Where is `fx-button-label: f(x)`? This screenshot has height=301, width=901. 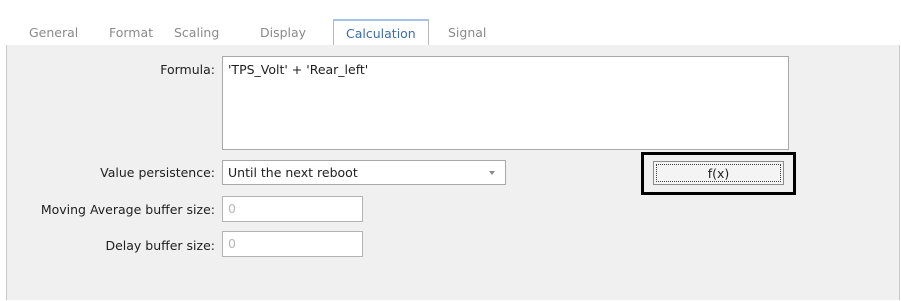
fx-button-label: f(x) is located at coordinates (718, 173).